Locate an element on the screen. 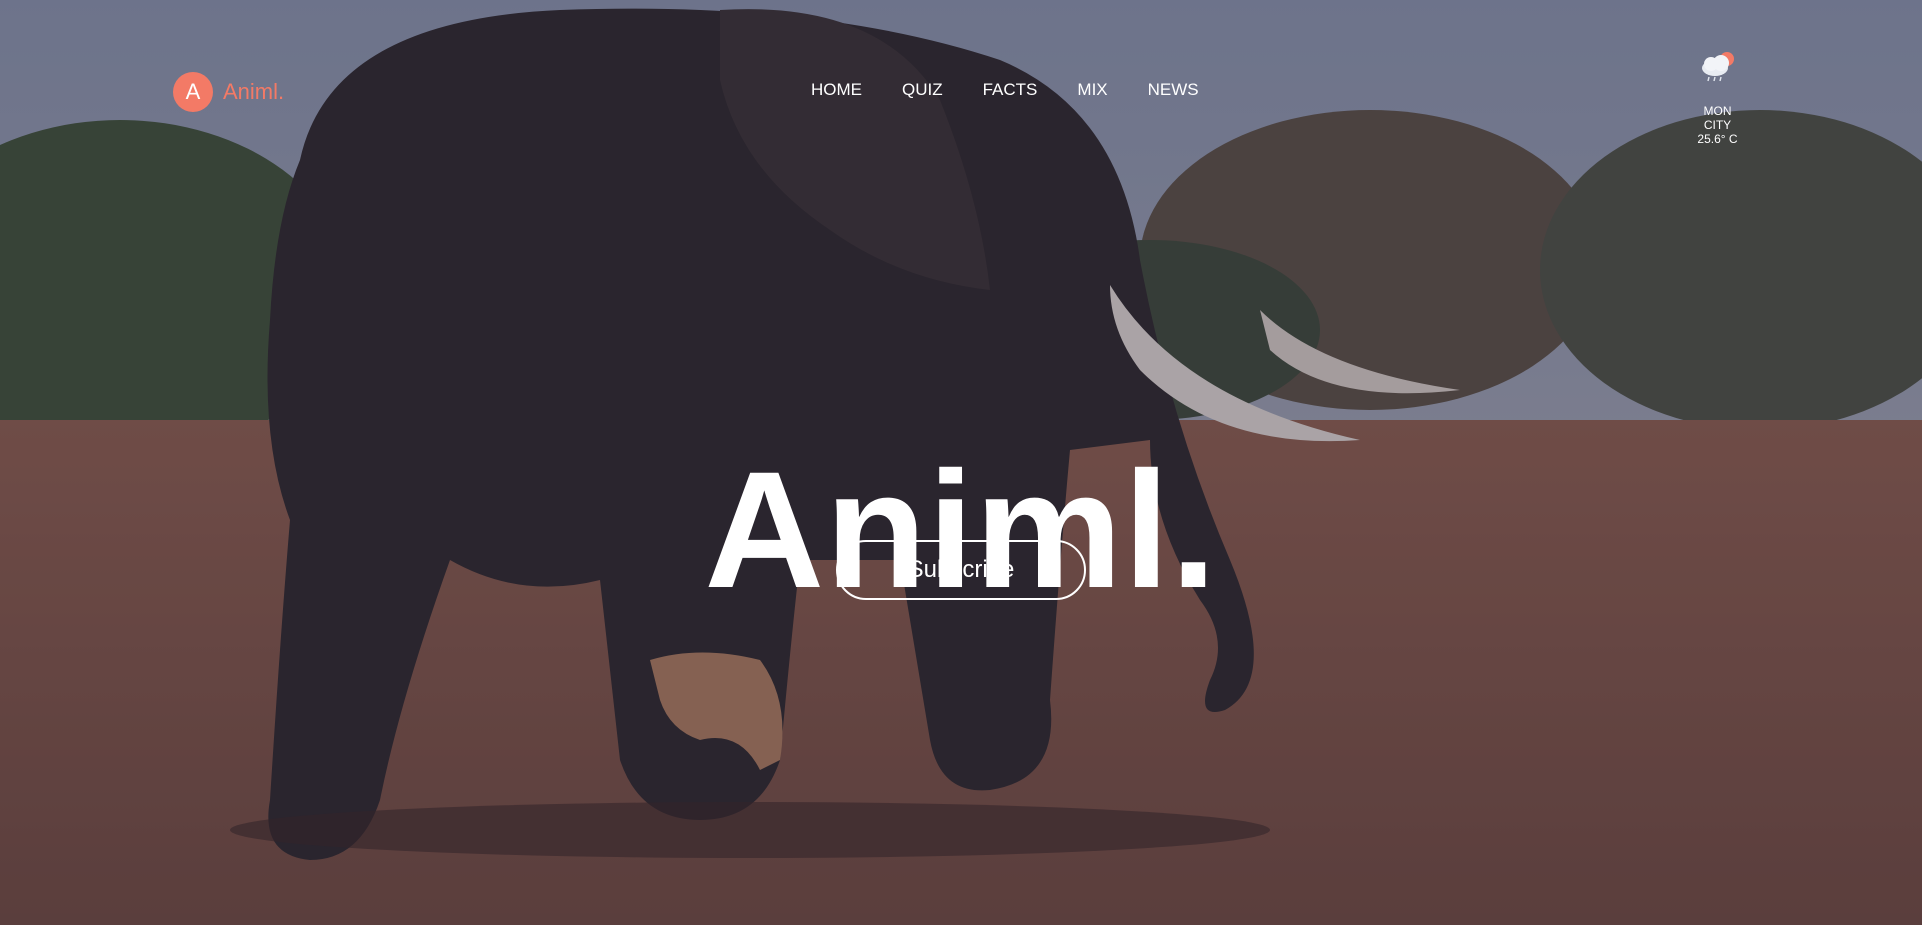 The height and width of the screenshot is (925, 1922). weather-city: CITY is located at coordinates (1717, 125).